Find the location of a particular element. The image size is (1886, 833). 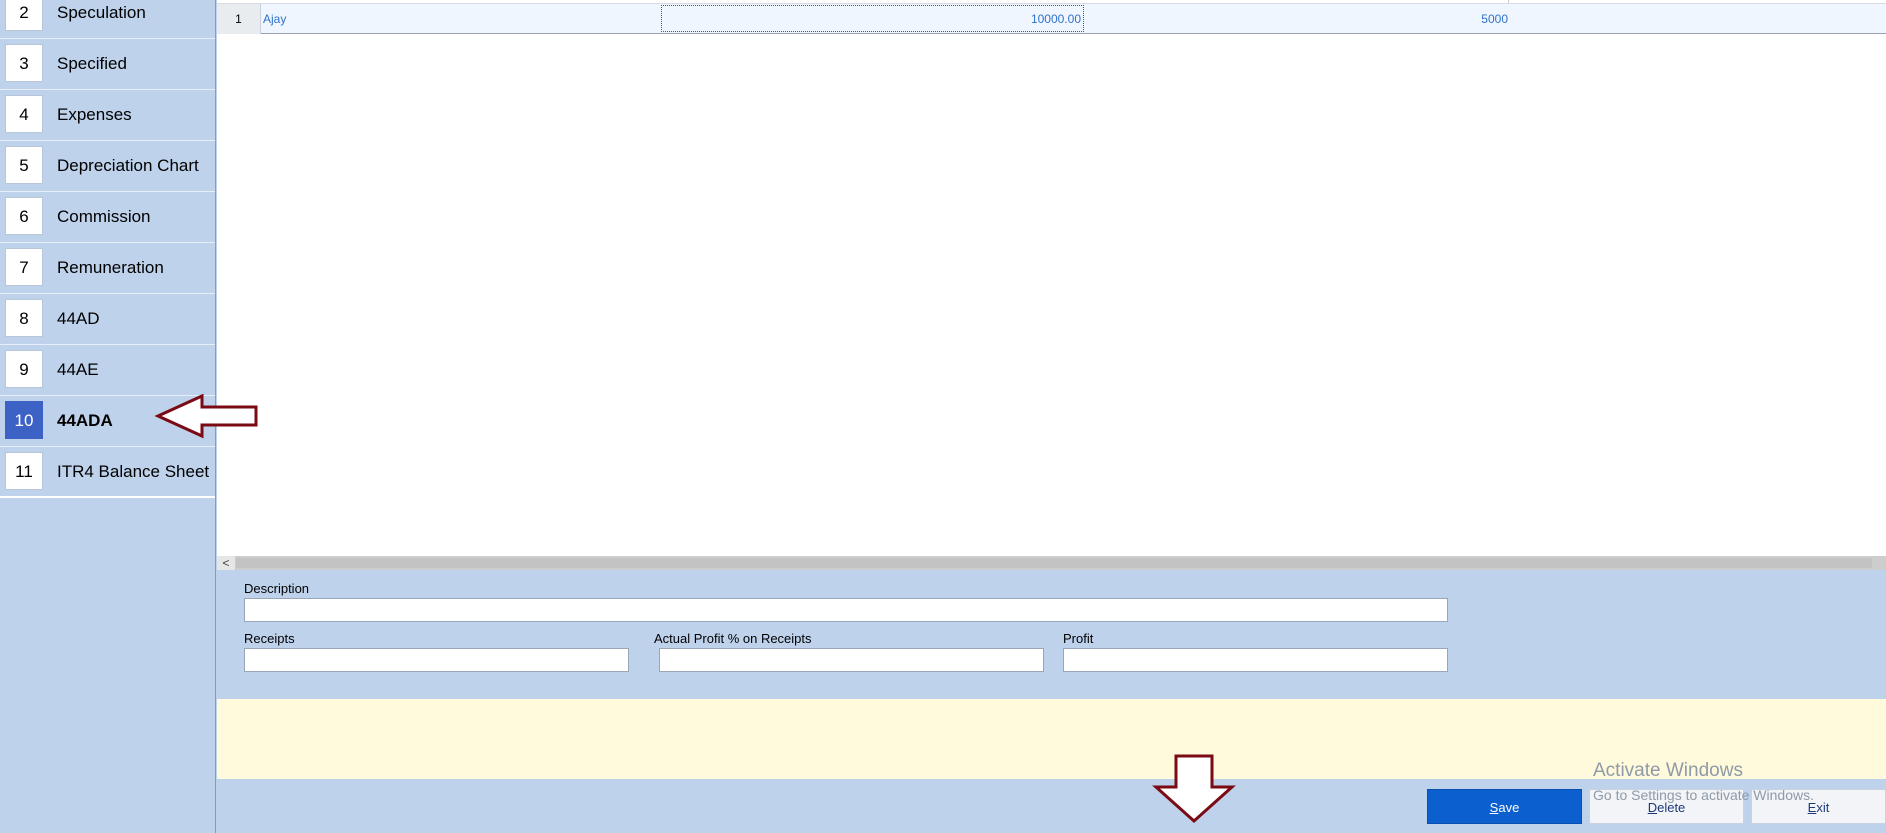

profit-percent-input is located at coordinates (851, 660).